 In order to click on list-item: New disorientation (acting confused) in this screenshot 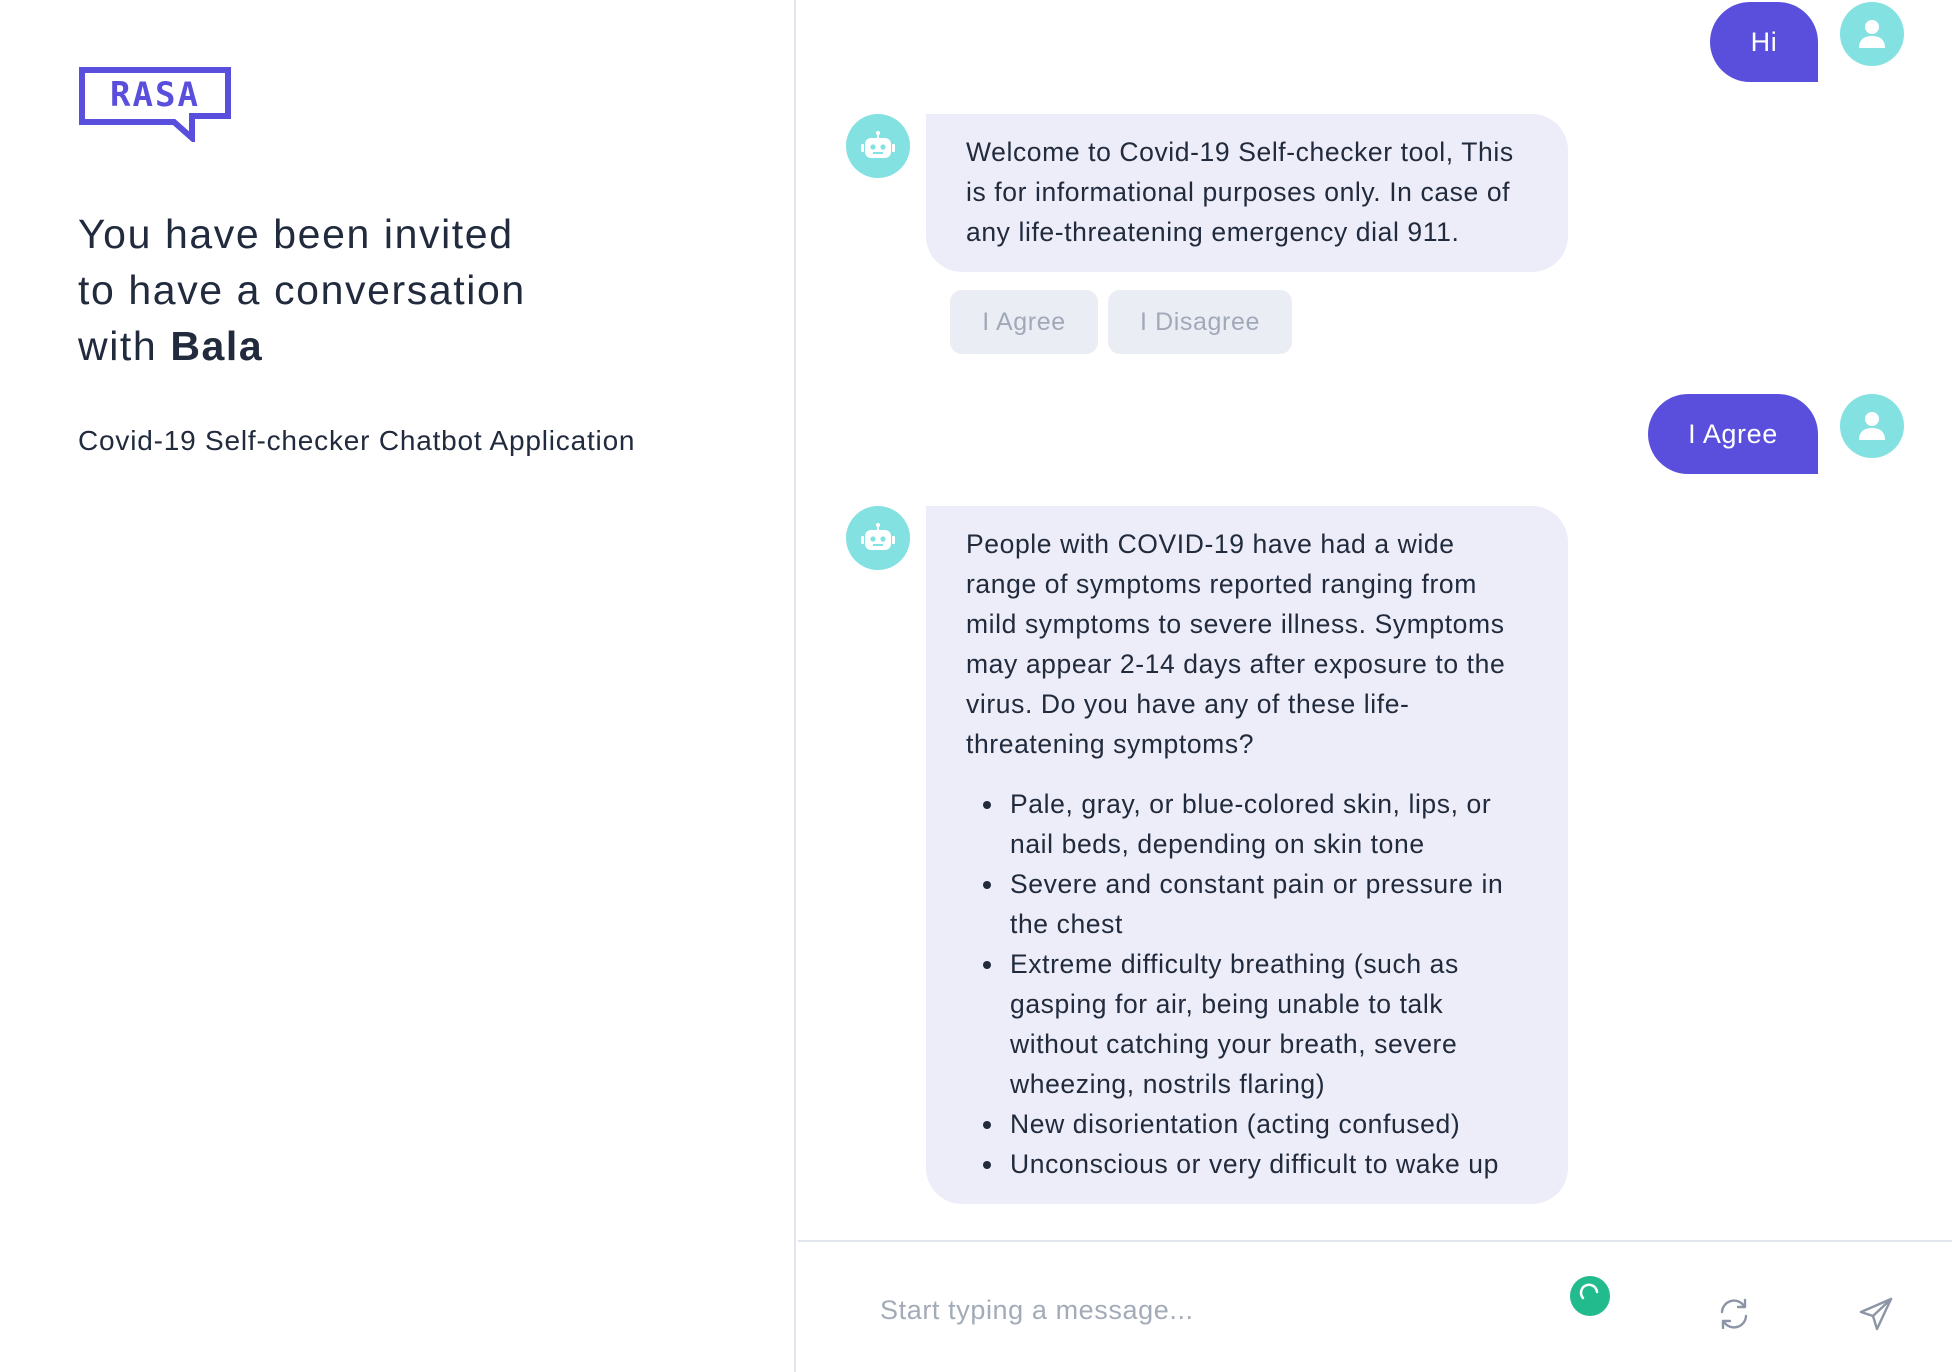, I will do `click(1269, 1124)`.